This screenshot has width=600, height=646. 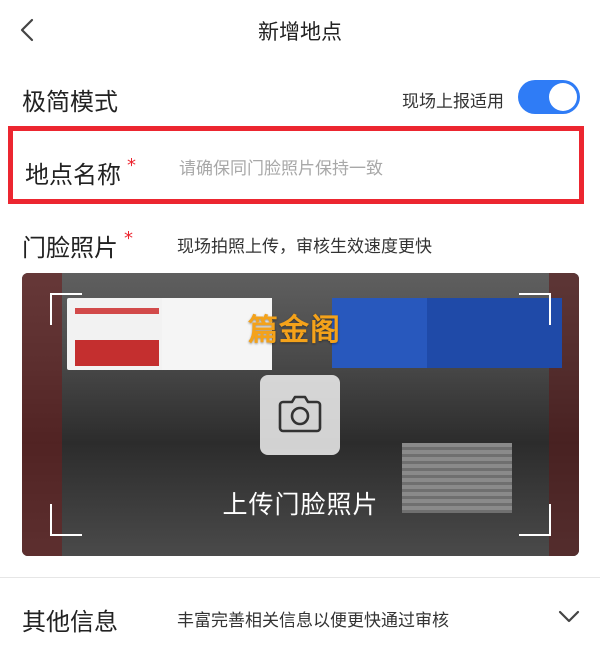 What do you see at coordinates (70, 622) in the screenshot?
I see `other-info-label: 其他信息` at bounding box center [70, 622].